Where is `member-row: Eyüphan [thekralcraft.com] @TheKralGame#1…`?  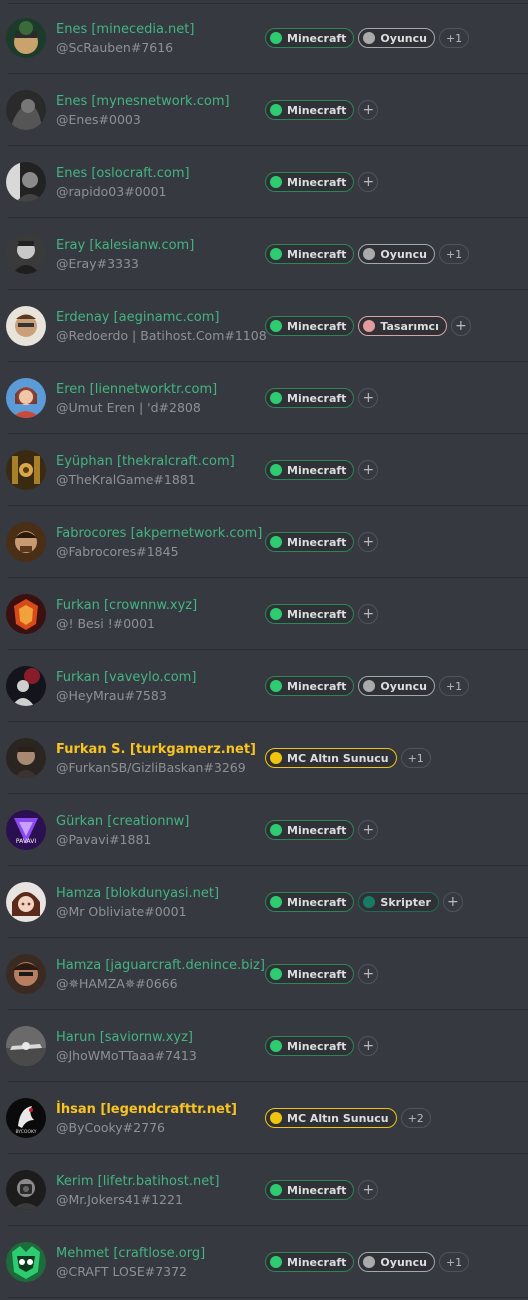
member-row: Eyüphan [thekralcraft.com] @TheKralGame#1… is located at coordinates (267, 470).